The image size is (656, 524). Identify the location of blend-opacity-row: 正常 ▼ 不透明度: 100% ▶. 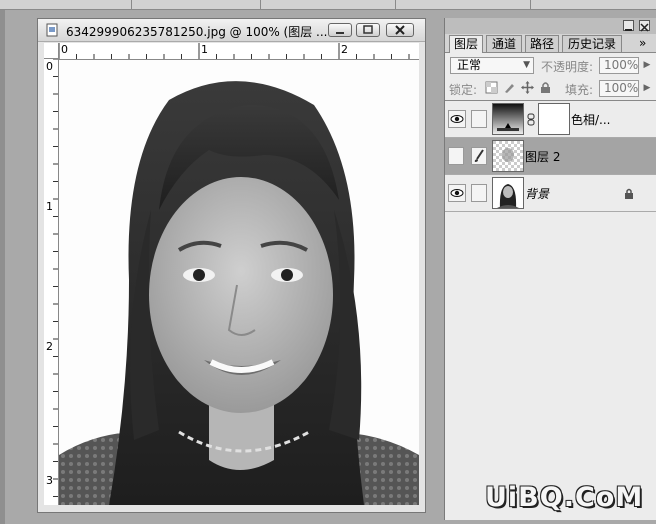
(550, 65).